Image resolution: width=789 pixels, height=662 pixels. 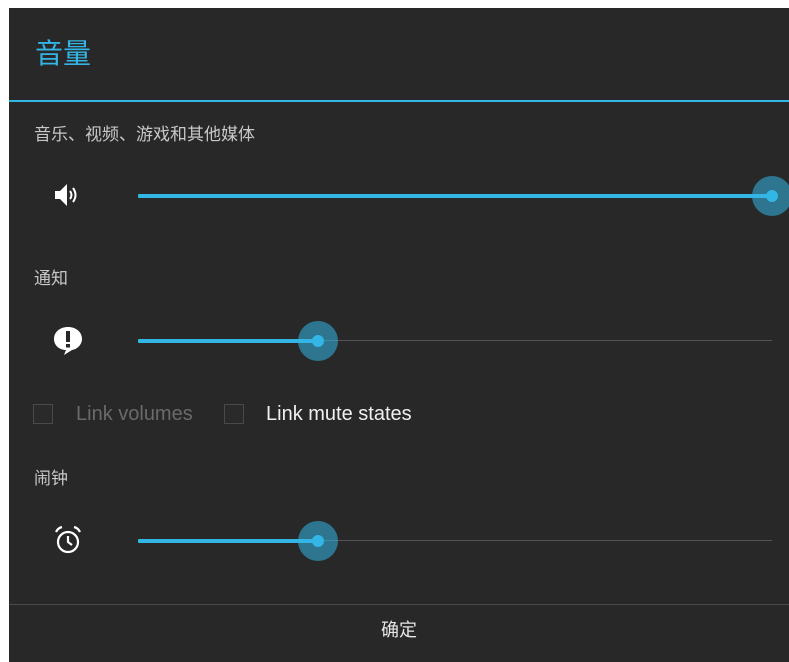 What do you see at coordinates (770, 196) in the screenshot?
I see `media-slider-thumb` at bounding box center [770, 196].